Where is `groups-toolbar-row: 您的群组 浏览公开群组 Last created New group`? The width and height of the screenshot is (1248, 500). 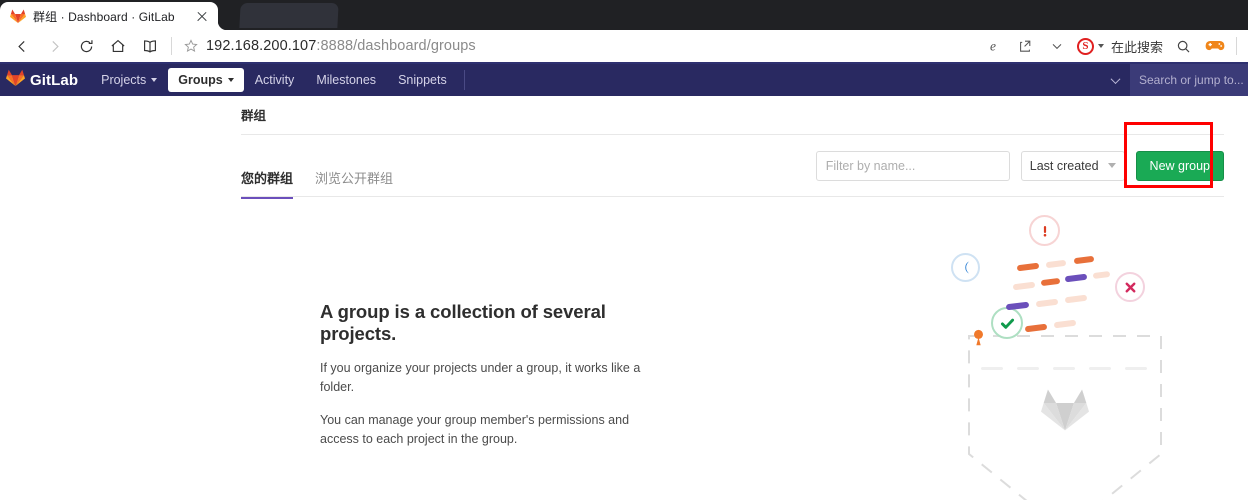
groups-toolbar-row: 您的群组 浏览公开群组 Last created New group is located at coordinates (732, 160).